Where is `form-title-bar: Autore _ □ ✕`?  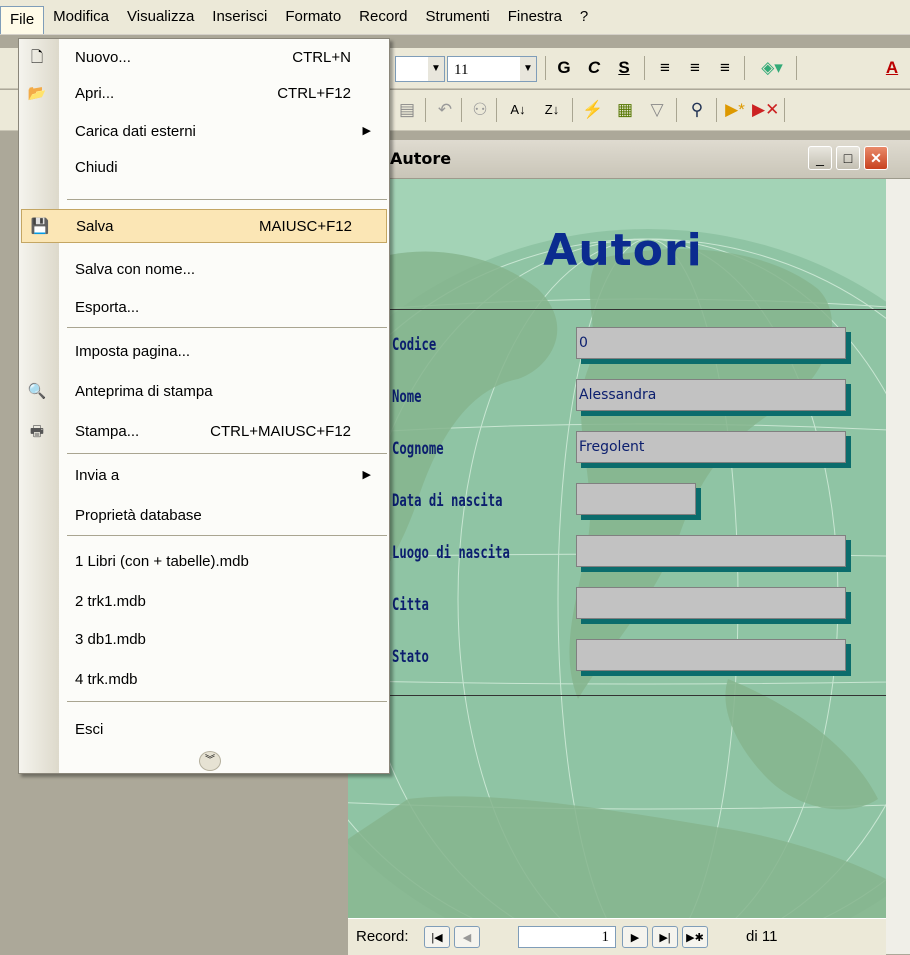 form-title-bar: Autore _ □ ✕ is located at coordinates (629, 159).